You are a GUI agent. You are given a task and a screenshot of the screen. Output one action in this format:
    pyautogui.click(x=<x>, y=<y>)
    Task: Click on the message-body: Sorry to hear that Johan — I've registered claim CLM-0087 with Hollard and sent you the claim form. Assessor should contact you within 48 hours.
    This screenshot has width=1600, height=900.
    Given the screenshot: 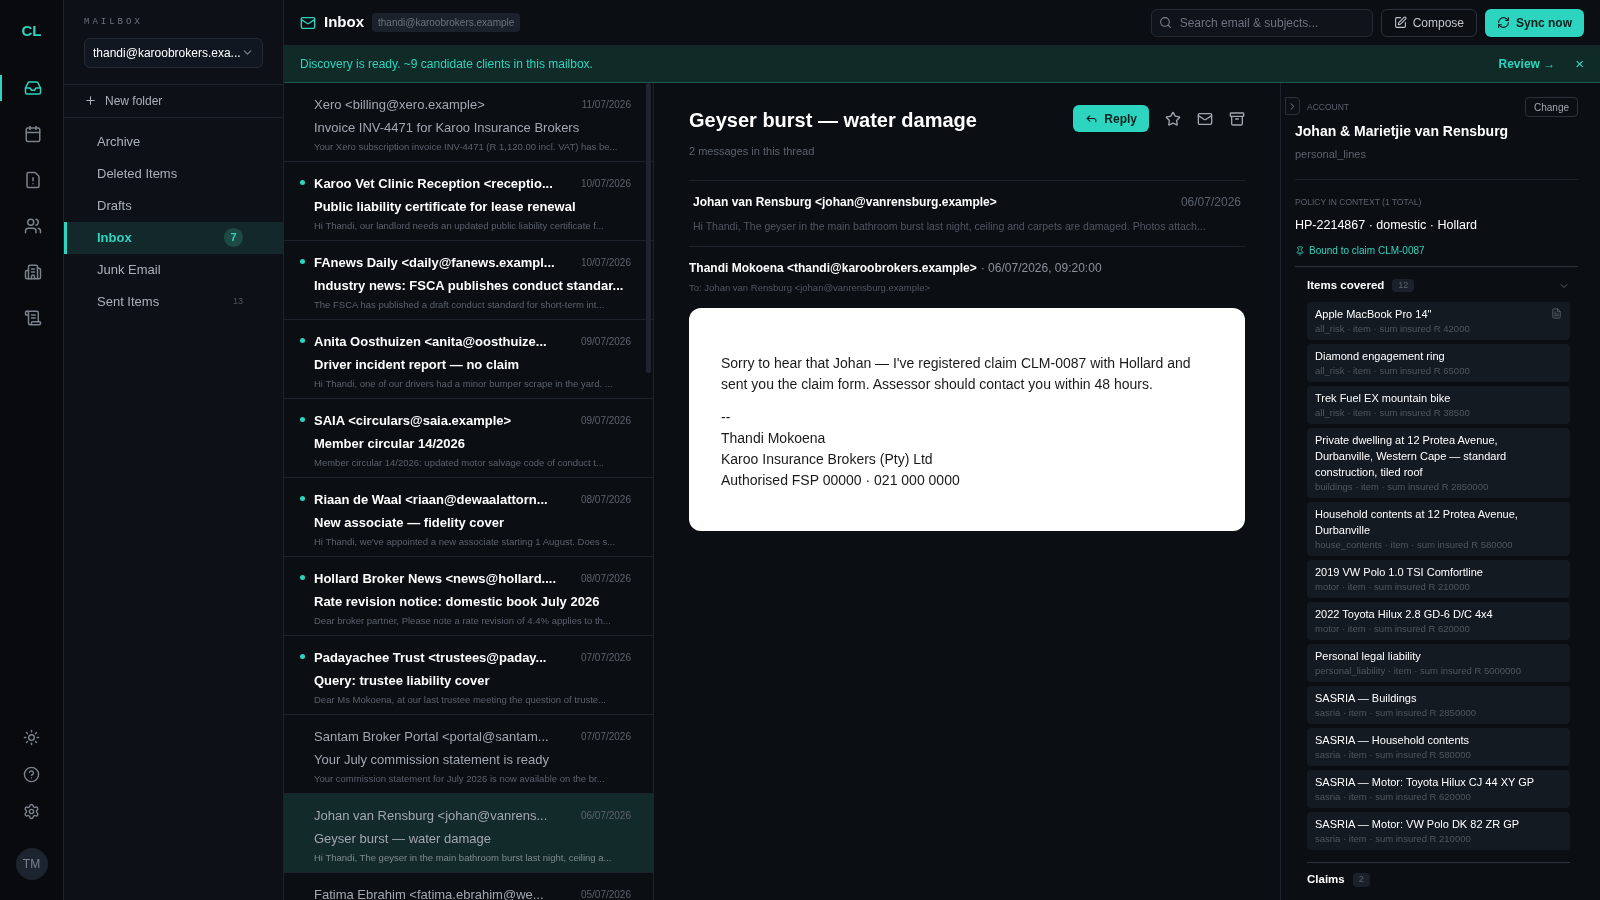 What is the action you would take?
    pyautogui.click(x=956, y=373)
    